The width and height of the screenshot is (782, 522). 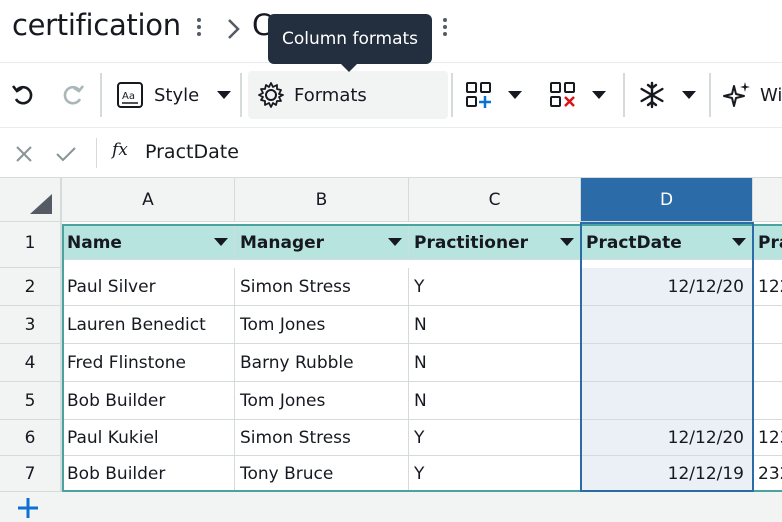 What do you see at coordinates (322, 474) in the screenshot?
I see `table-cell: Tony Bruce` at bounding box center [322, 474].